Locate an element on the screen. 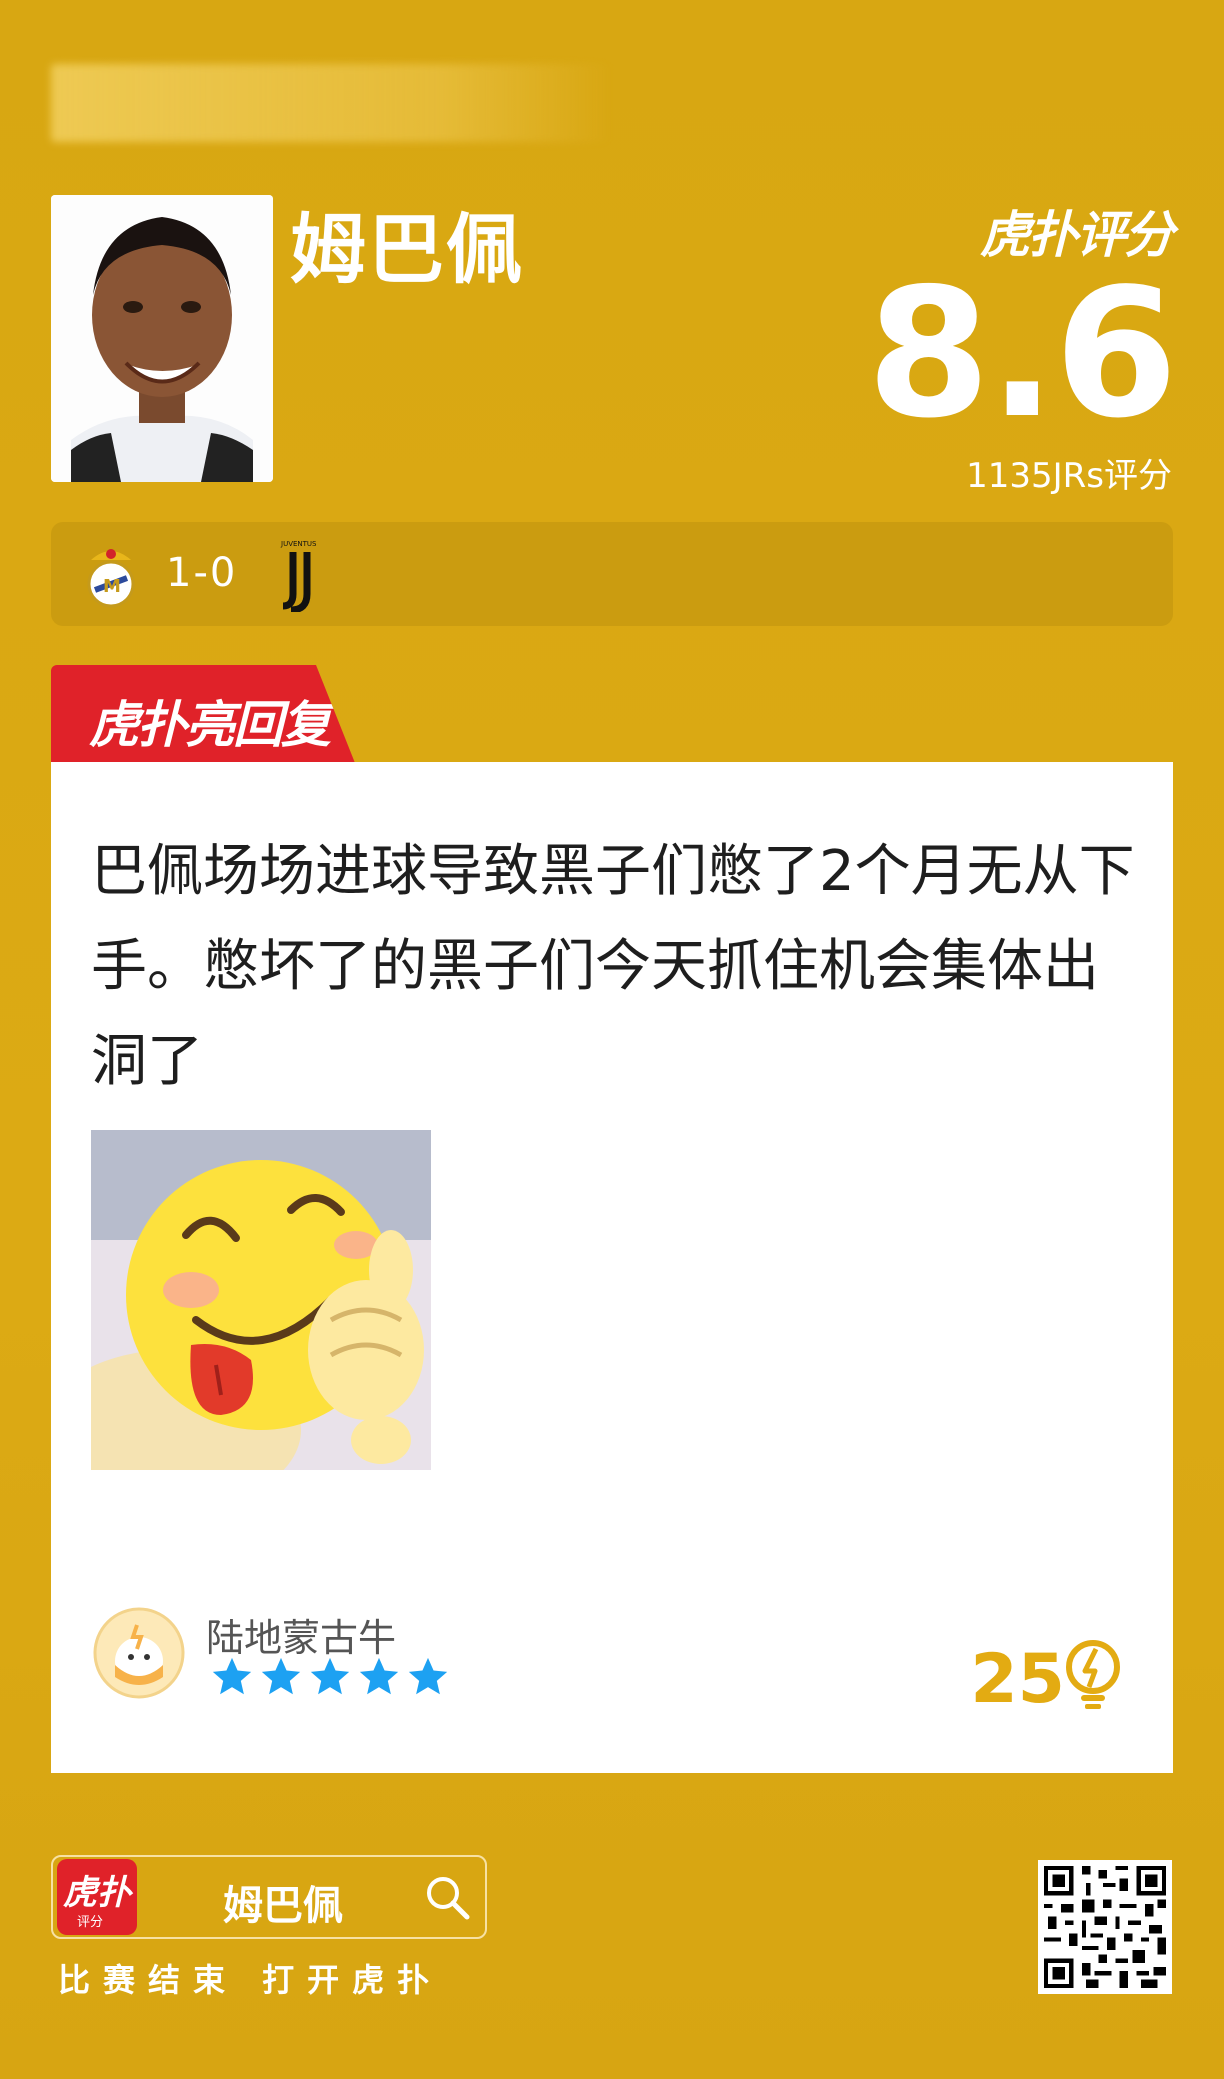 The width and height of the screenshot is (1224, 2079). player-photo is located at coordinates (162, 338).